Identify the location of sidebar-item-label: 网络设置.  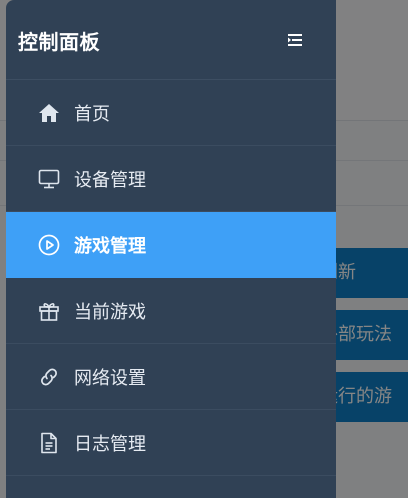
(110, 378).